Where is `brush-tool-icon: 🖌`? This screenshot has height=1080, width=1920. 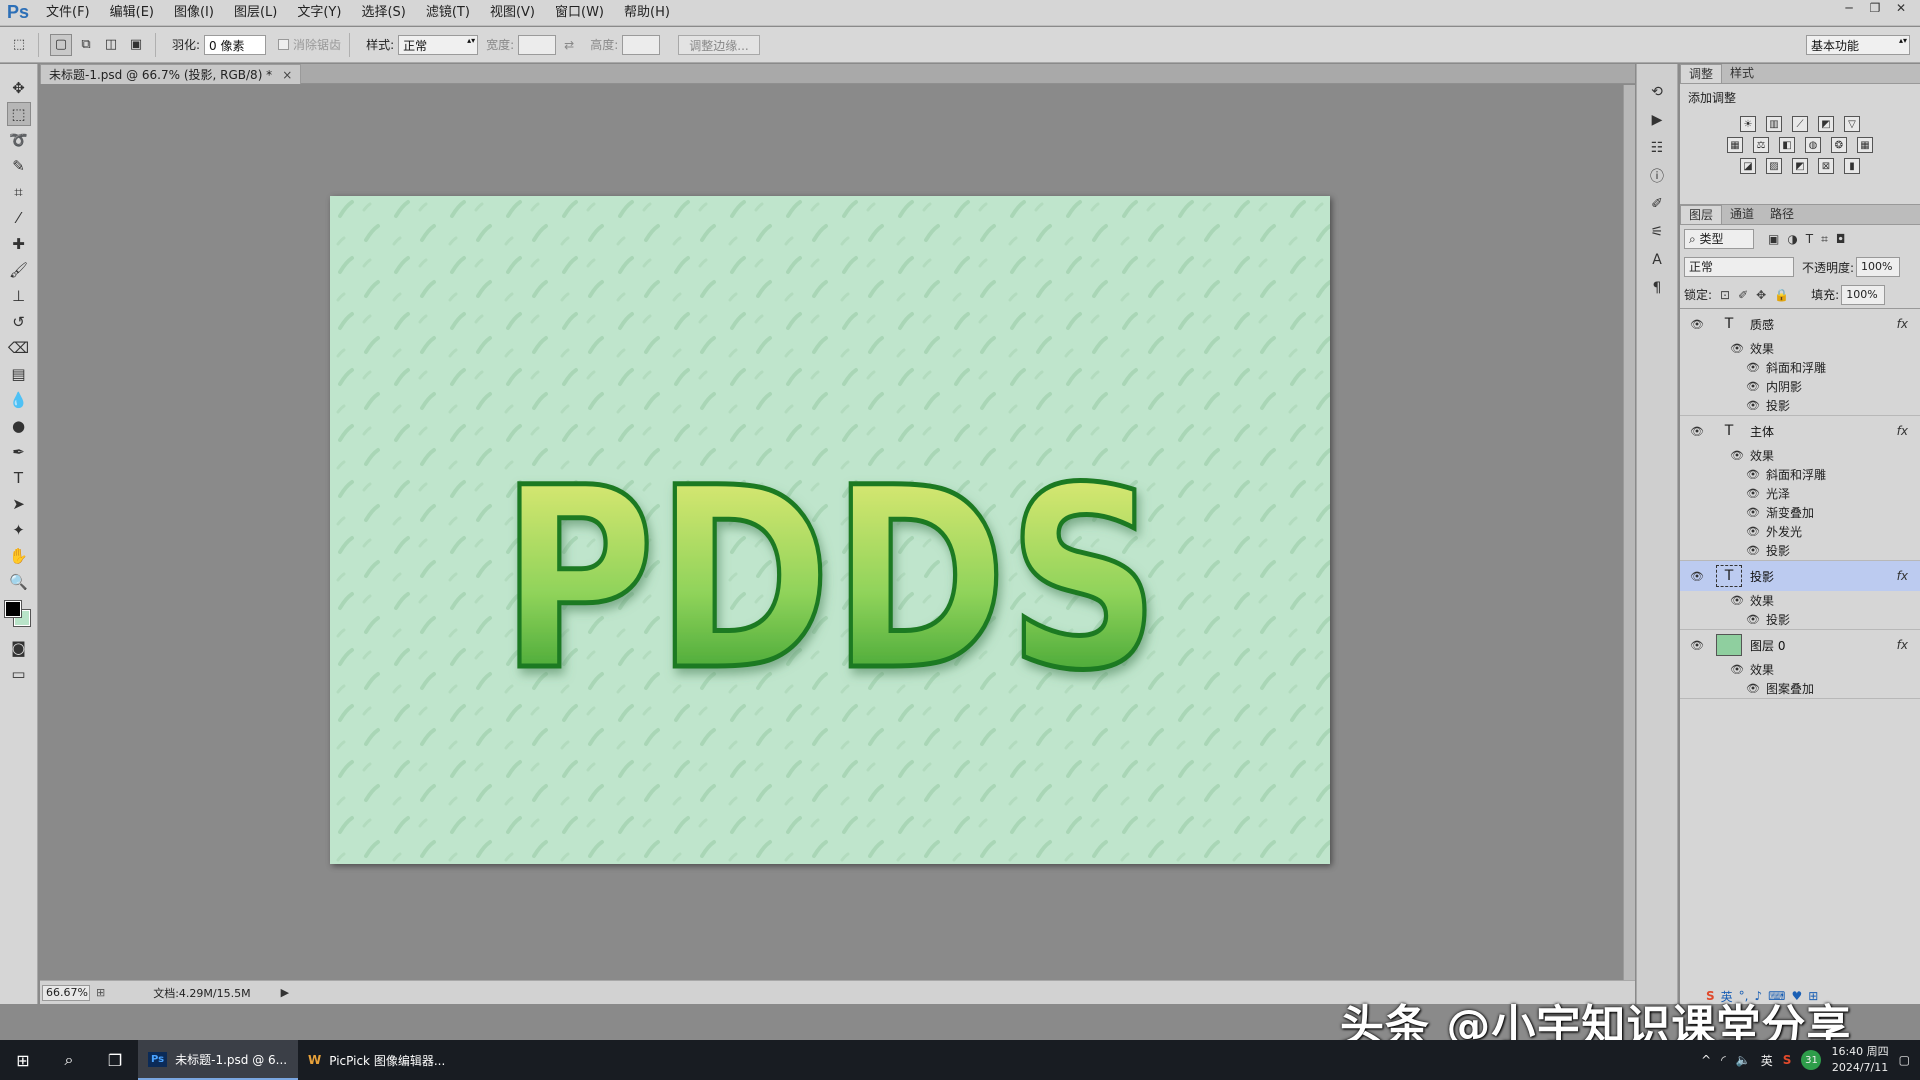 brush-tool-icon: 🖌 is located at coordinates (19, 270).